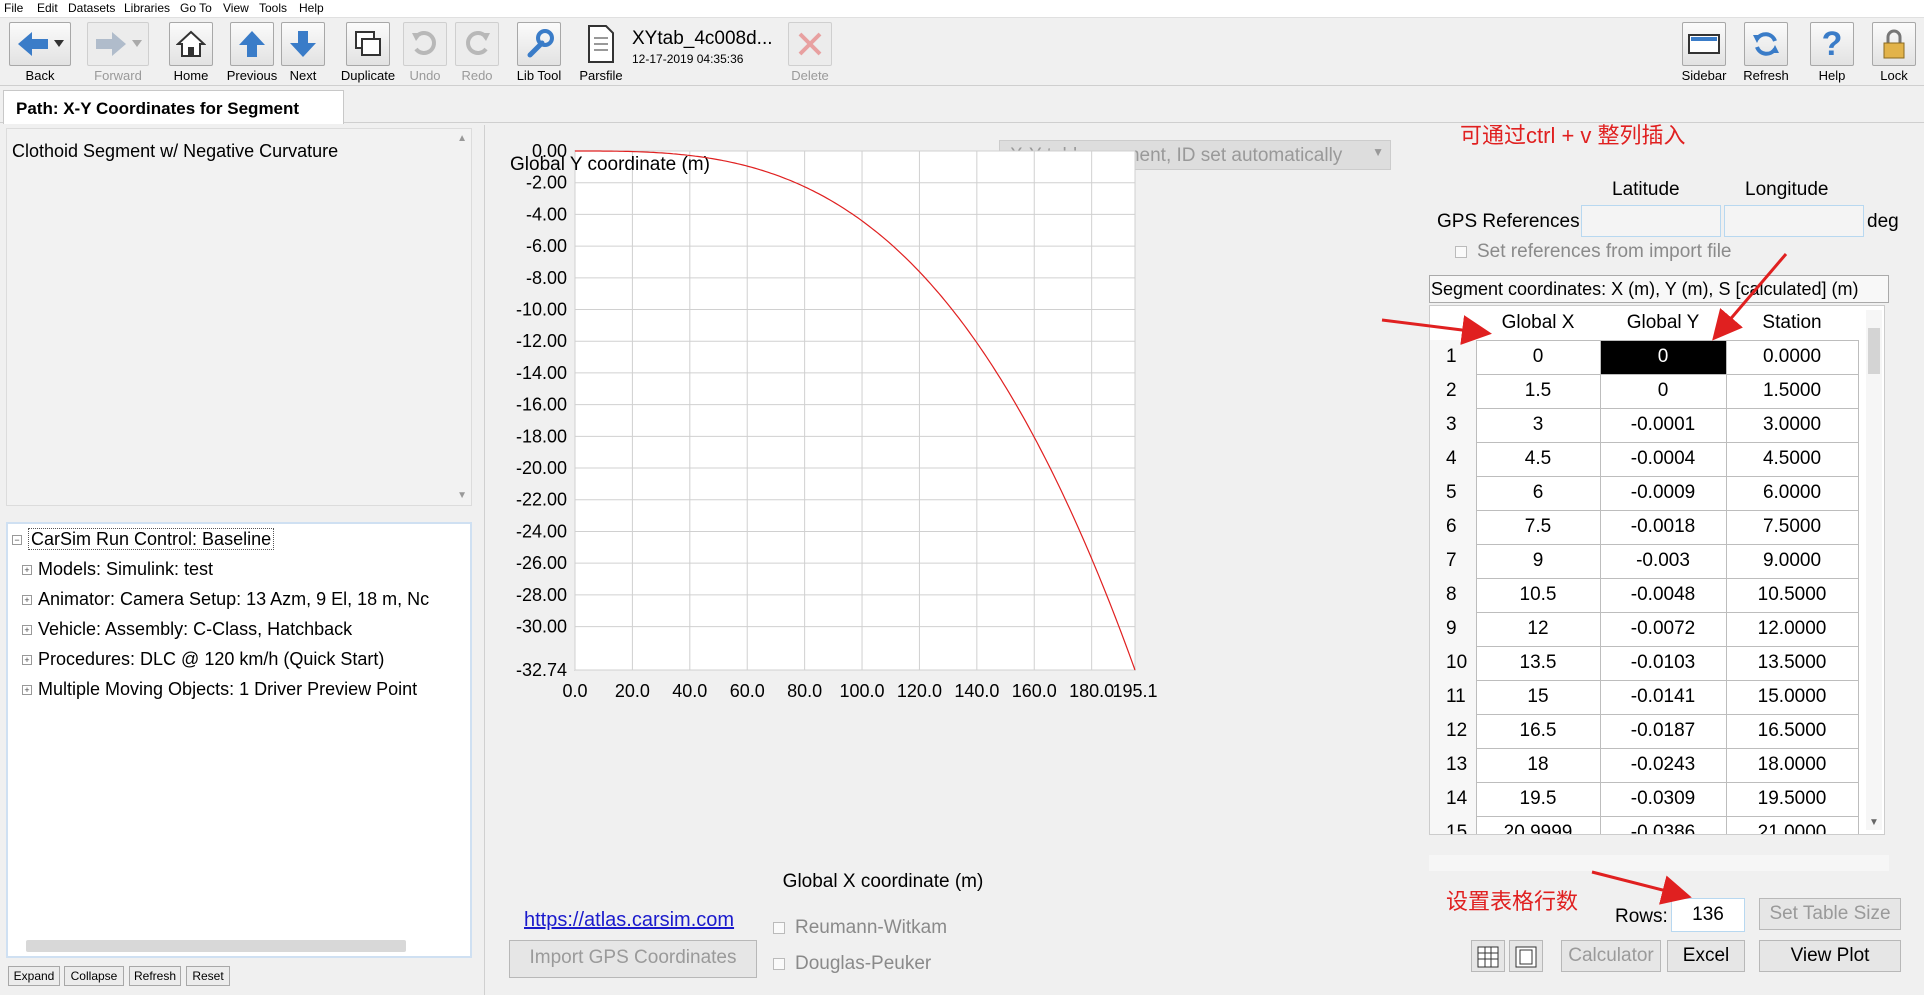 This screenshot has width=1924, height=995. Describe the element at coordinates (601, 54) in the screenshot. I see `parsfile-button: Parsfile` at that location.